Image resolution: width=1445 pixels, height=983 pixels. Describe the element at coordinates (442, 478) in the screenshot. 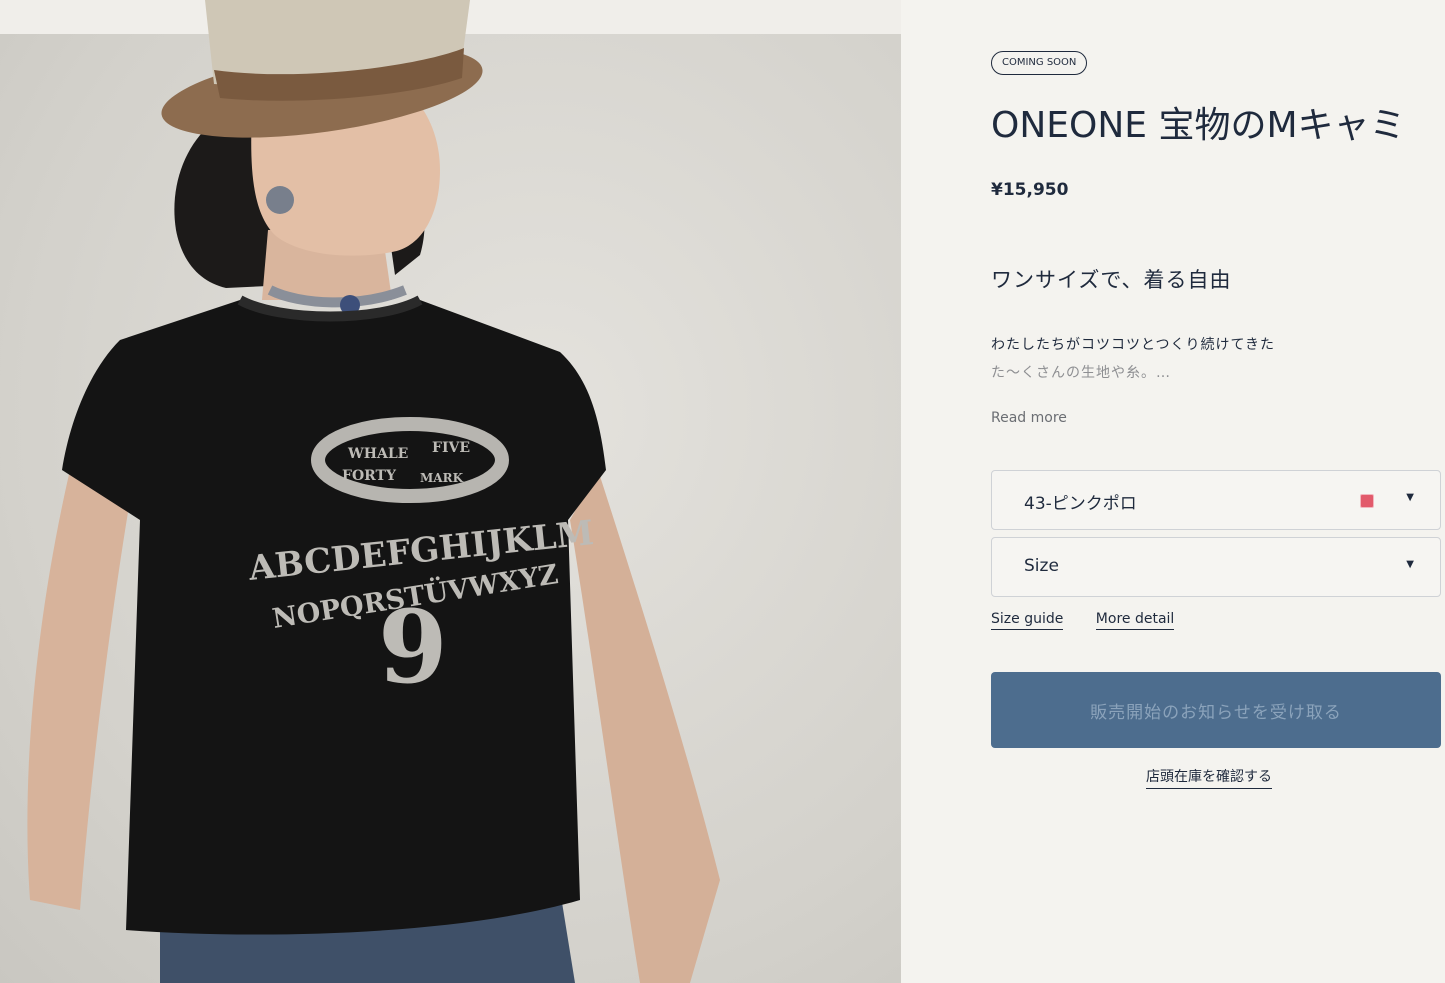

I see `print-mark: MARK` at that location.